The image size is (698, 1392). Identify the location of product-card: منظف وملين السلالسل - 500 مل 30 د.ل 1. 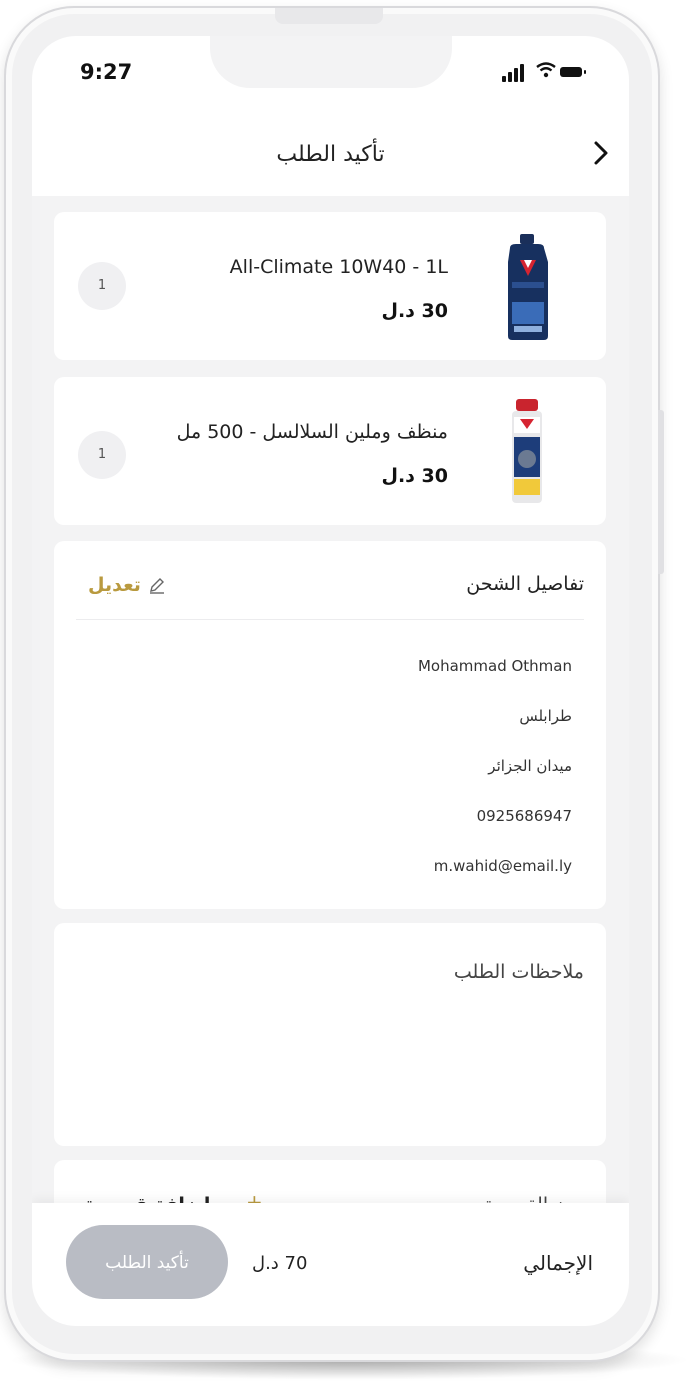
(330, 451).